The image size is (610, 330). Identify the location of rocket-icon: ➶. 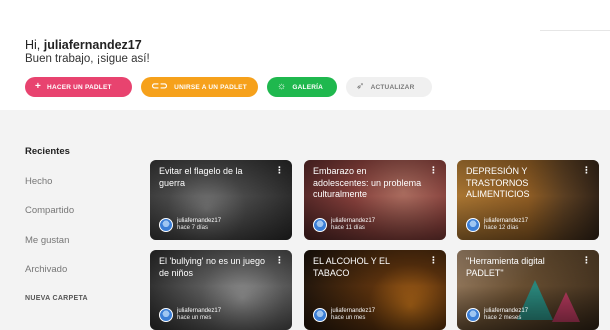
(360, 86).